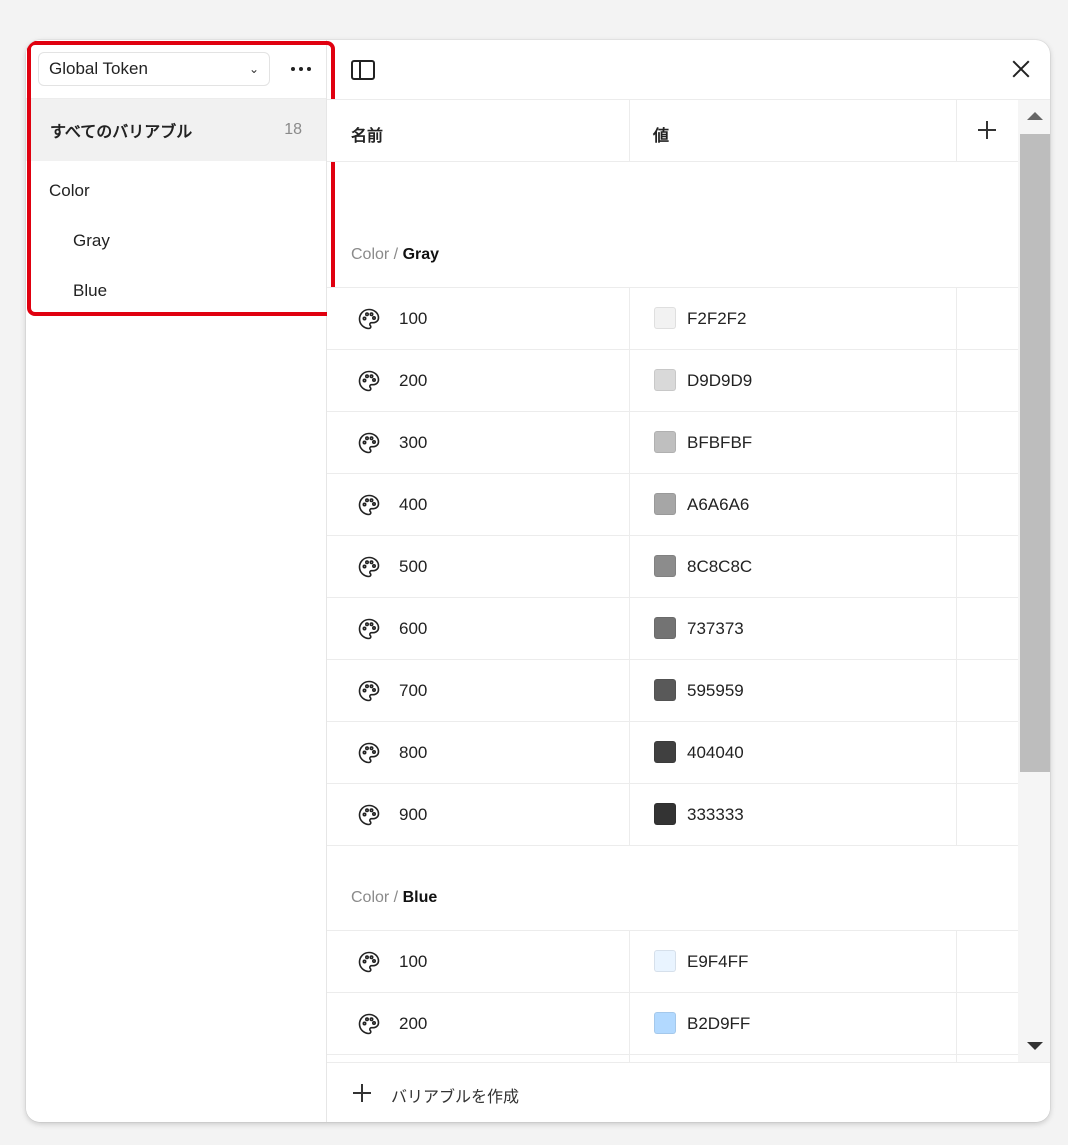 The image size is (1068, 1145). Describe the element at coordinates (395, 255) in the screenshot. I see `group-title-gray: Color / Gray` at that location.